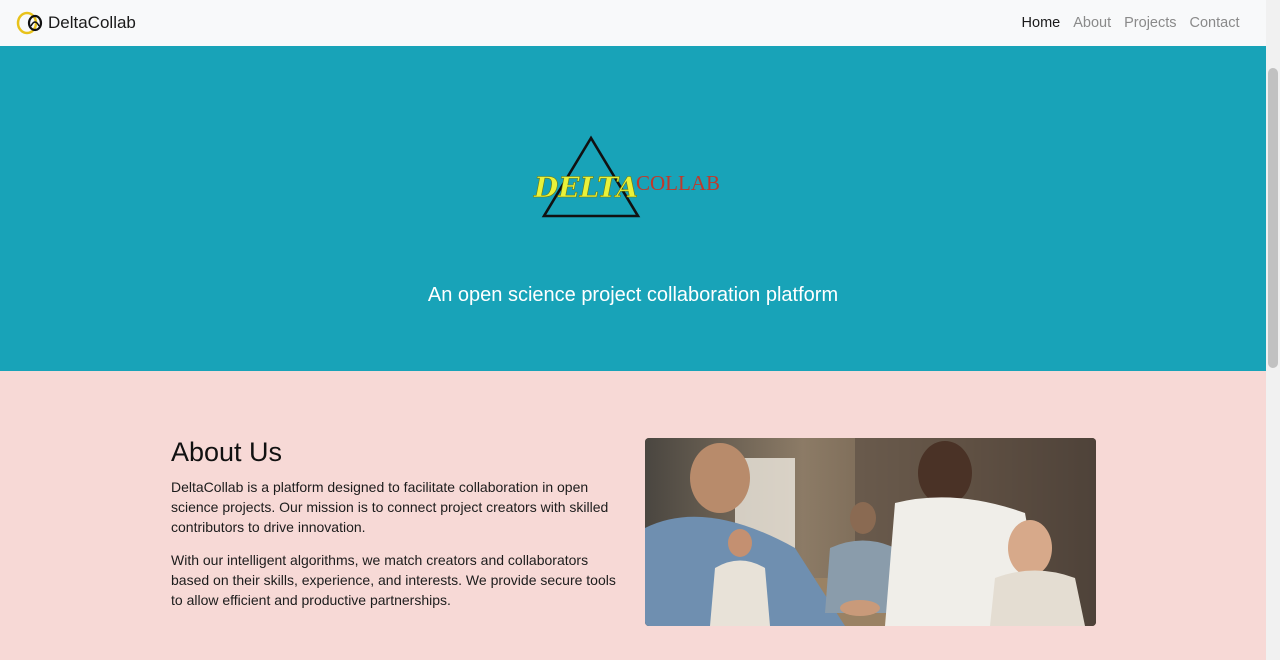 Image resolution: width=1280 pixels, height=660 pixels. What do you see at coordinates (29, 23) in the screenshot?
I see `double-loop-logo-icon` at bounding box center [29, 23].